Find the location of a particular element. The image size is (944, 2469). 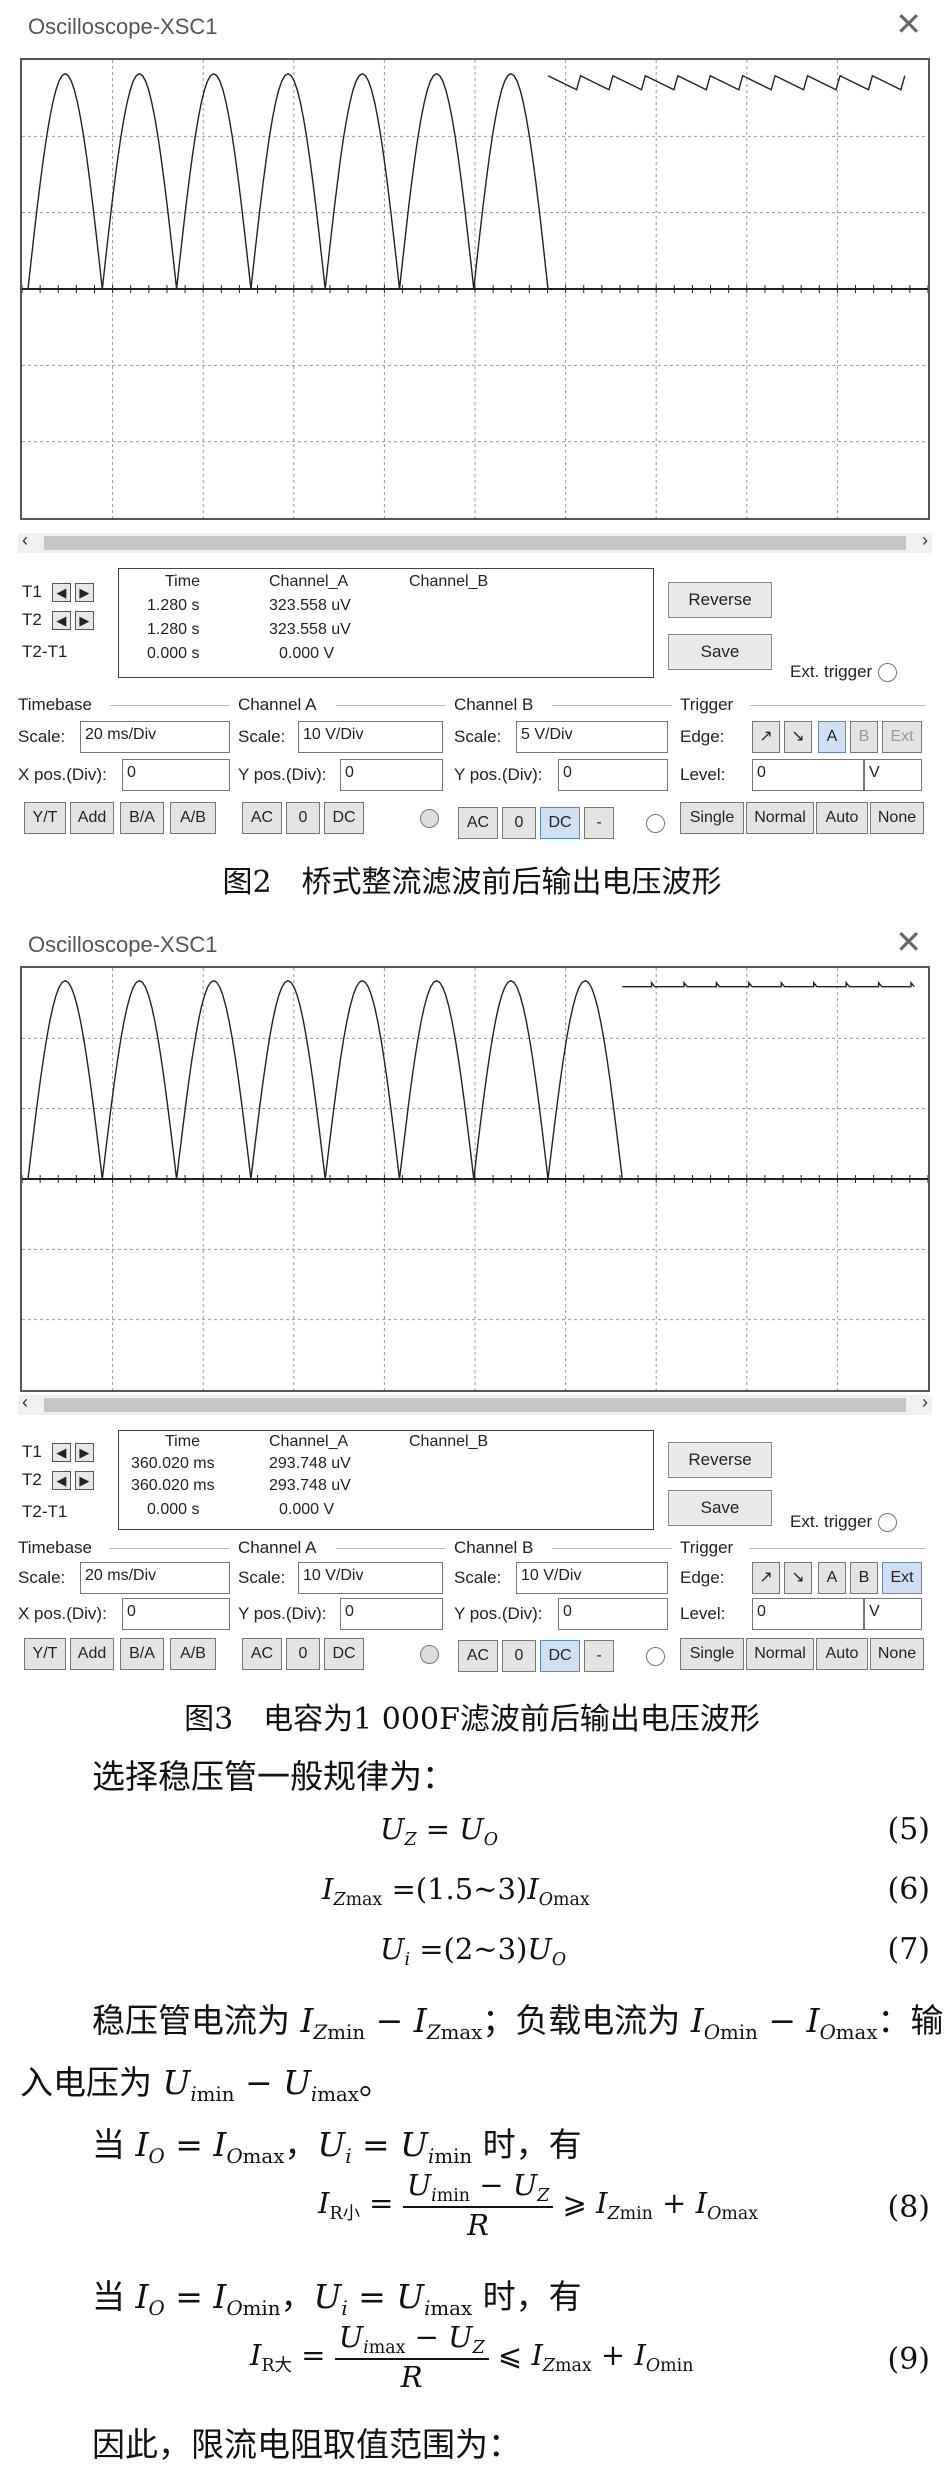

equation-number-6: (6) is located at coordinates (909, 1889).